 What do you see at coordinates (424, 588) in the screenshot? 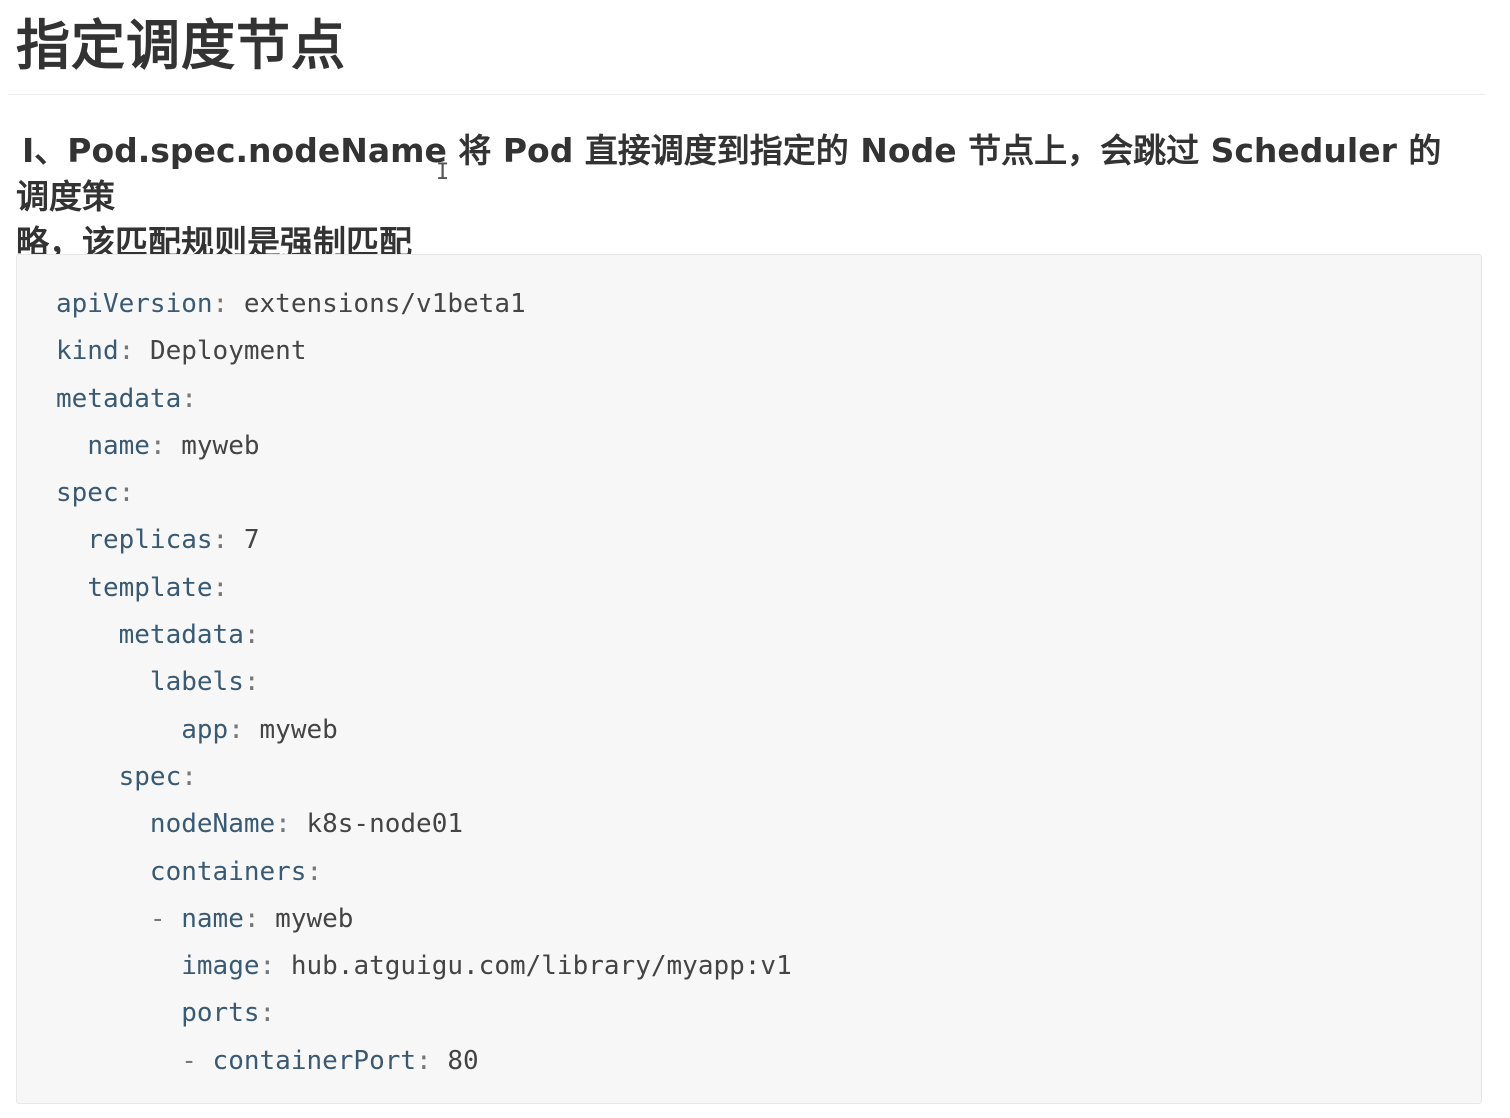
I see `code-line: template:` at bounding box center [424, 588].